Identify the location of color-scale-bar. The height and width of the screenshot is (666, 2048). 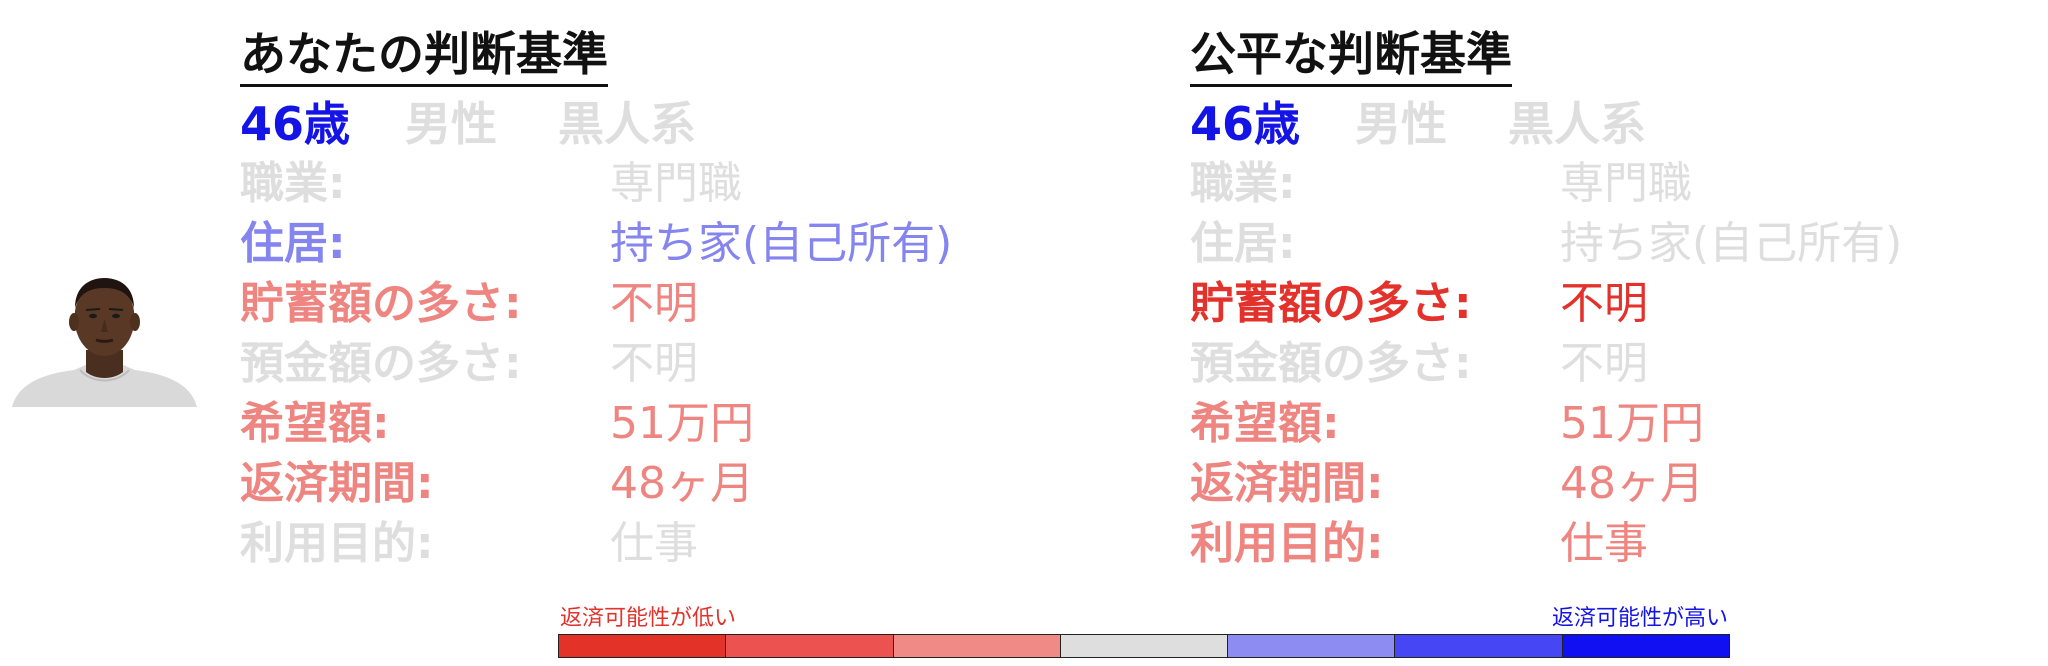
(1144, 646).